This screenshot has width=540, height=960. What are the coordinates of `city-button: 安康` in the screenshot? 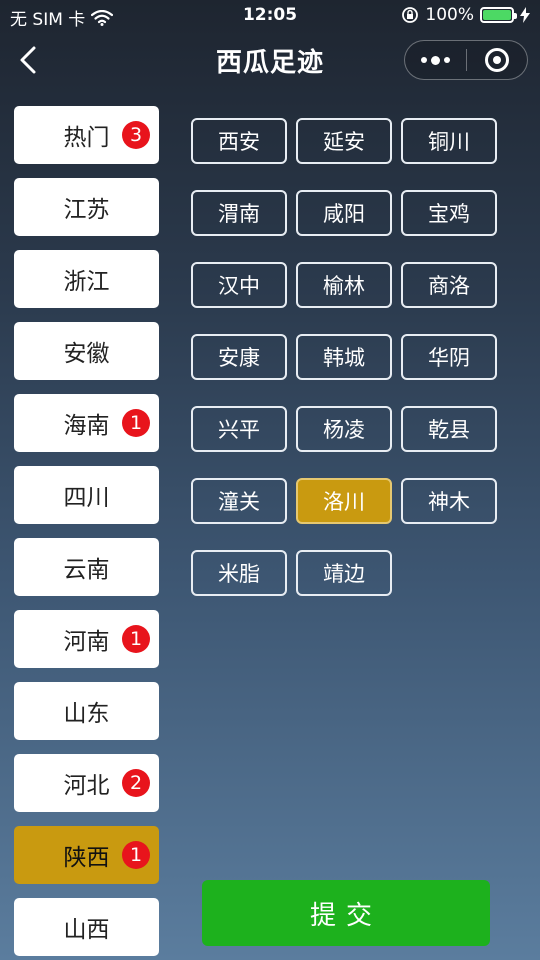 It's located at (239, 357).